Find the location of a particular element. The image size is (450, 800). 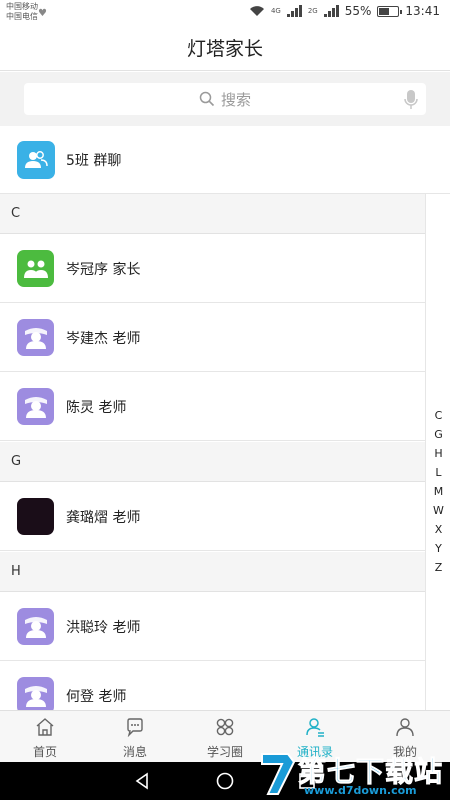

parent-icon is located at coordinates (35, 269).